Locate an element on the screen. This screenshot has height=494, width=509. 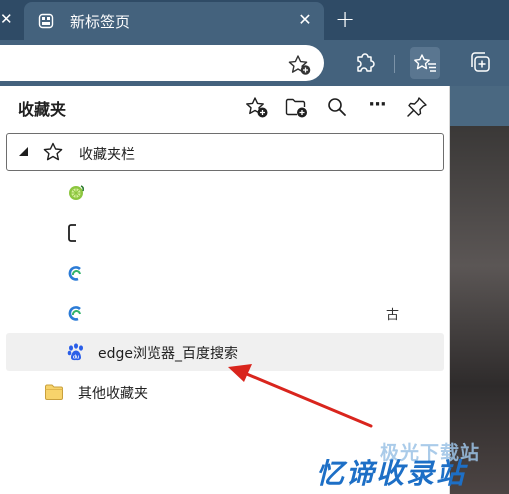
panel-title: 收藏夹 is located at coordinates (42, 109).